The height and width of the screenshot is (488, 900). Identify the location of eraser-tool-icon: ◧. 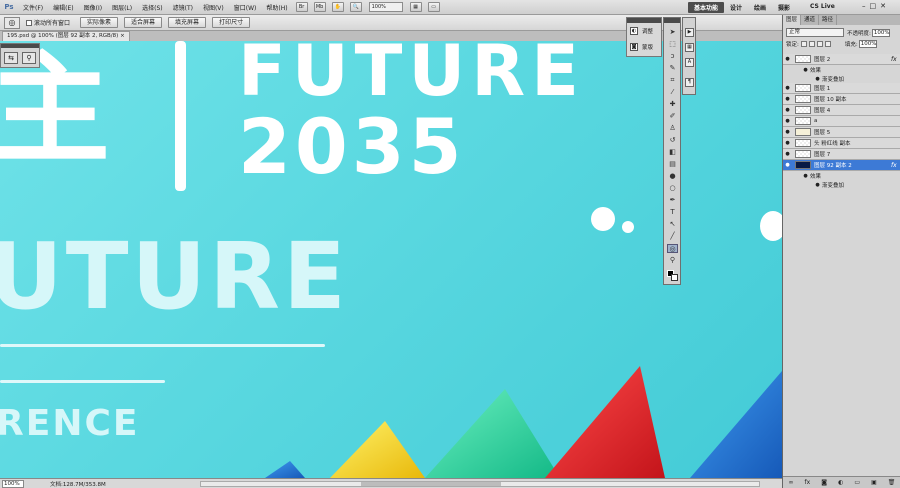
(672, 152).